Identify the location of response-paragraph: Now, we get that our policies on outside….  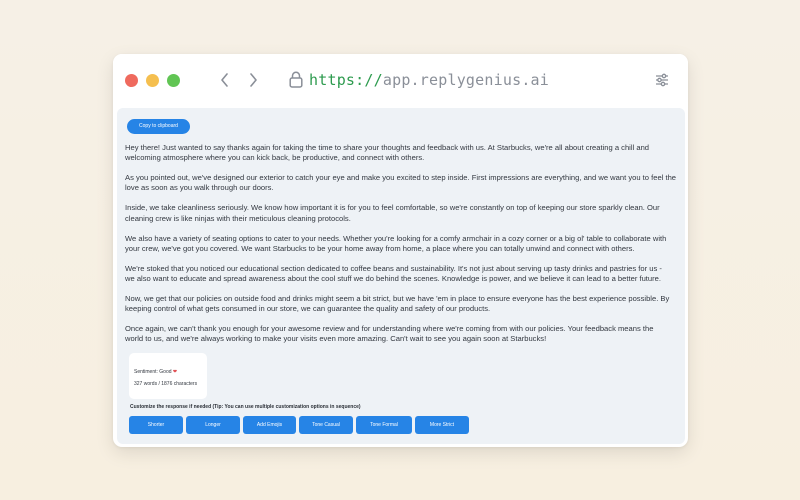
(397, 304).